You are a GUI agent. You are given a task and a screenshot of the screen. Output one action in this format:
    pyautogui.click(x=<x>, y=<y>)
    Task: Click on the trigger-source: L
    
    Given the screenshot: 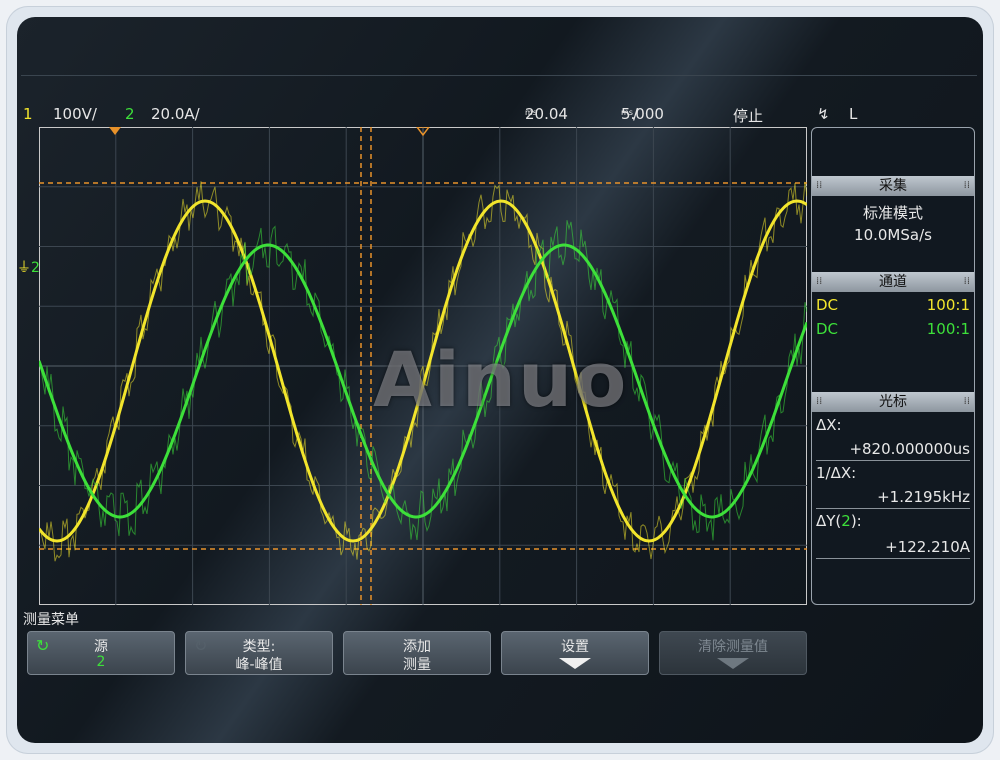 What is the action you would take?
    pyautogui.click(x=853, y=114)
    